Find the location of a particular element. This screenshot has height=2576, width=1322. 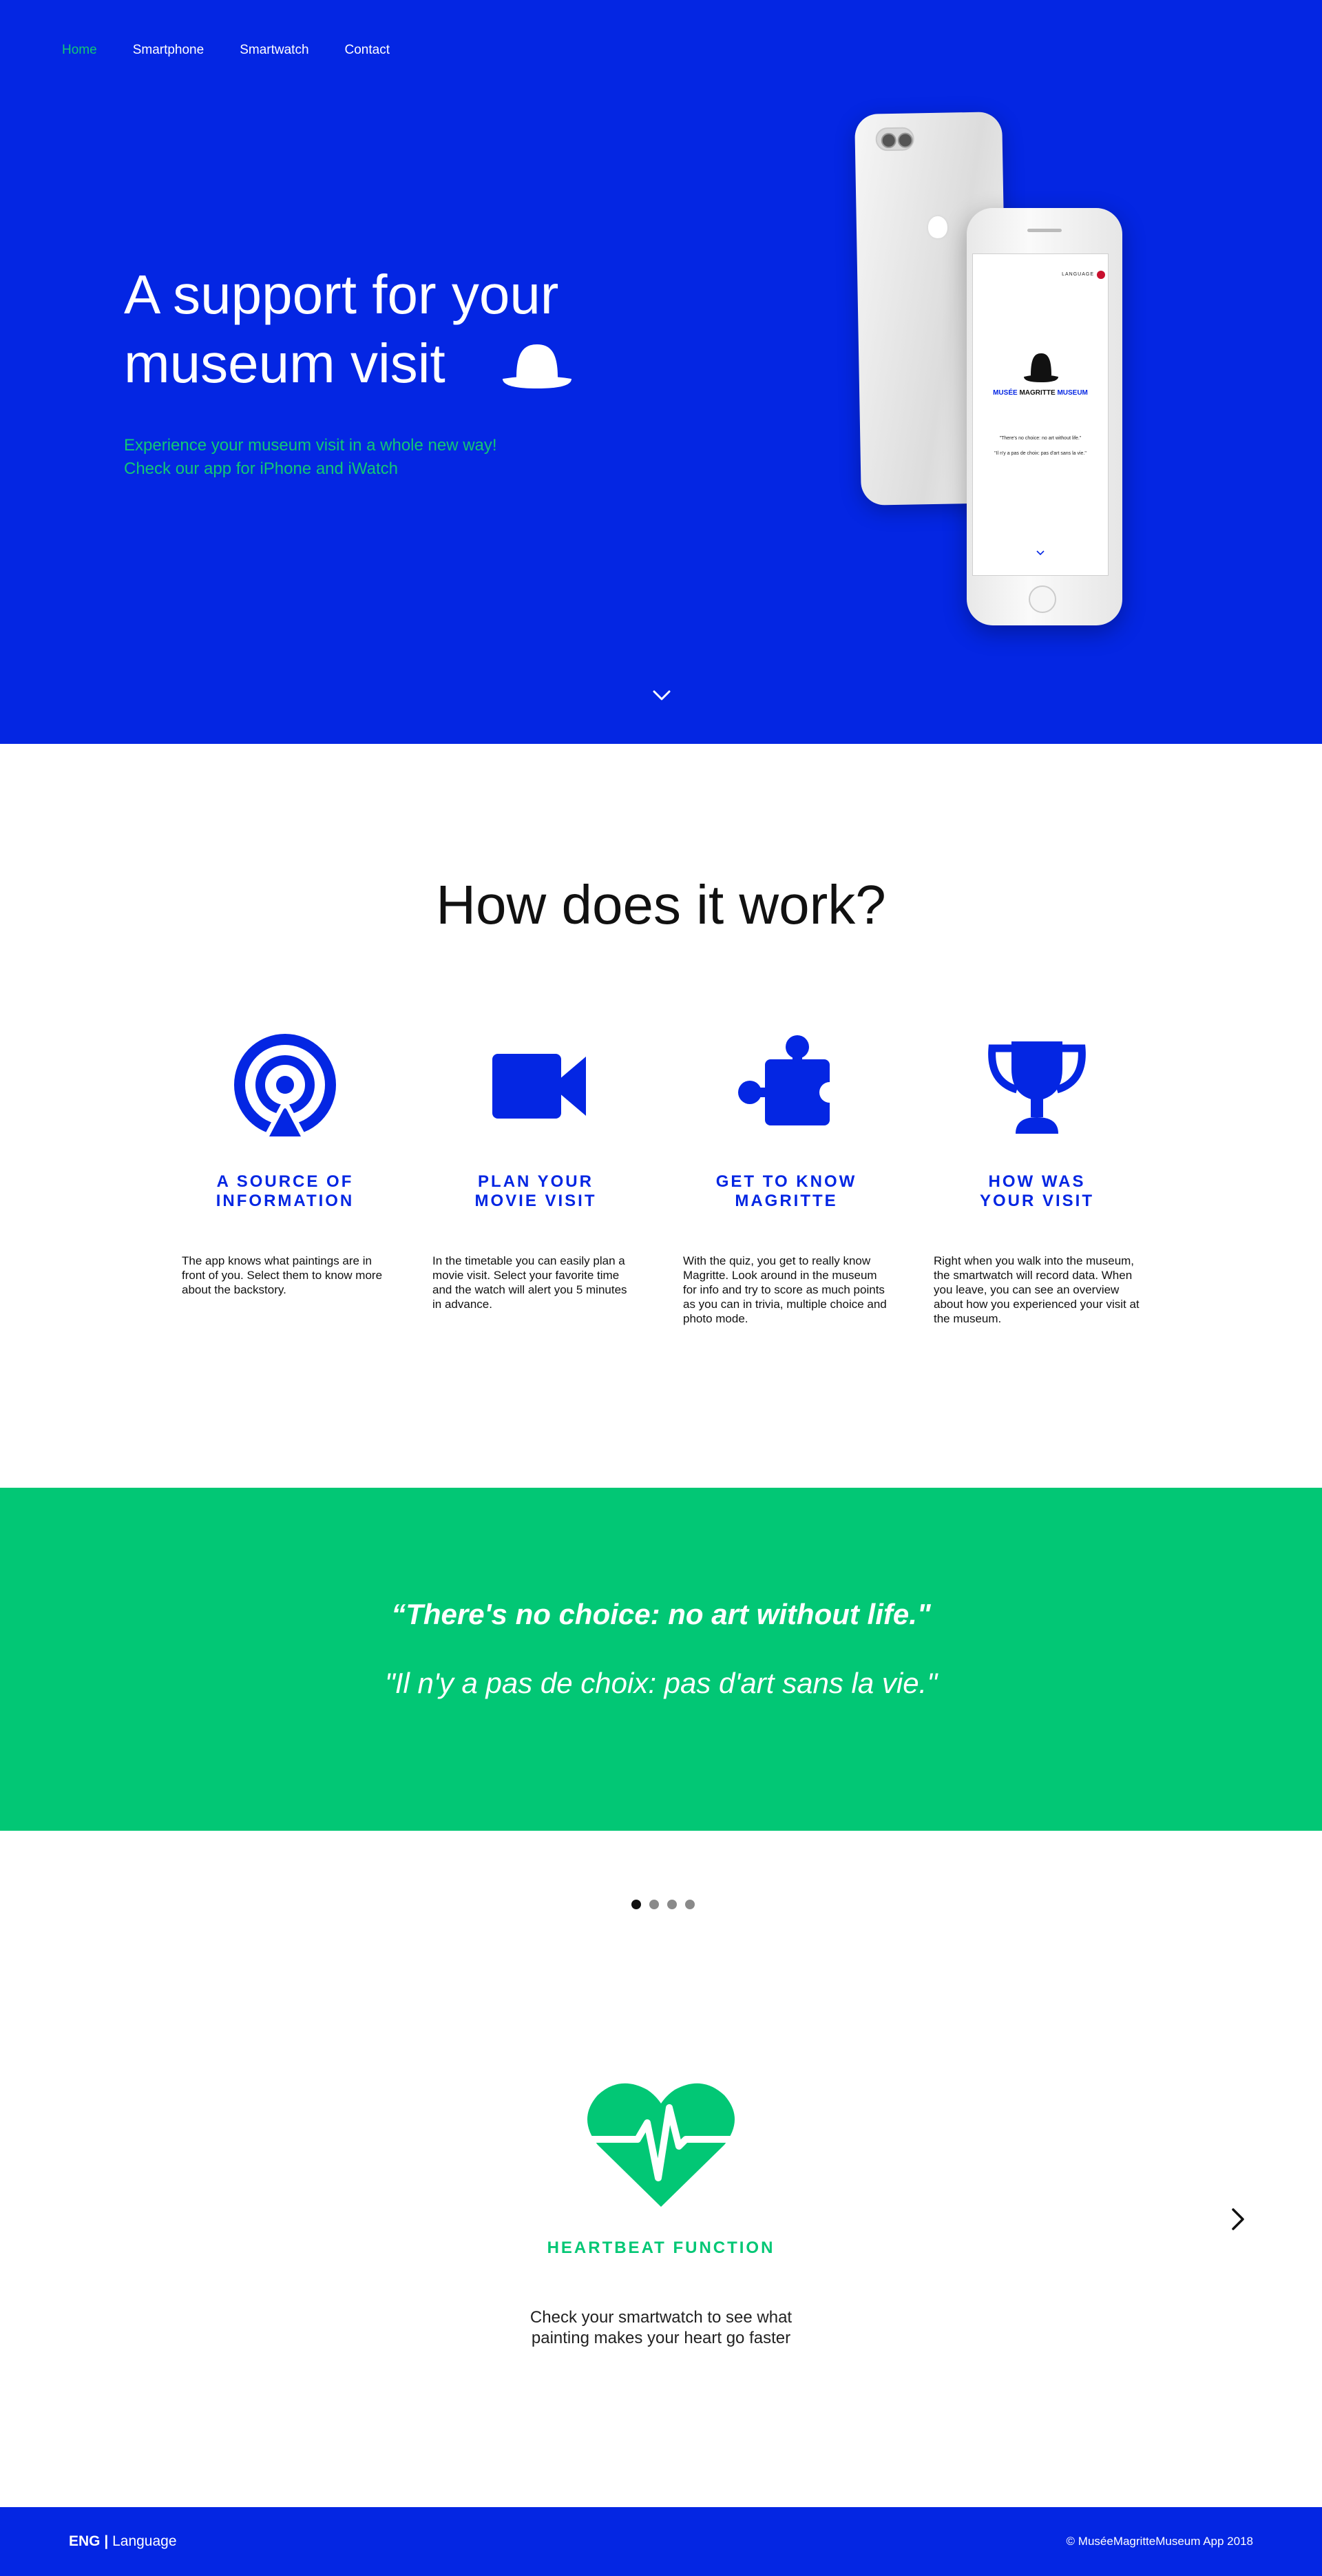

video-camera-icon is located at coordinates (539, 1086).